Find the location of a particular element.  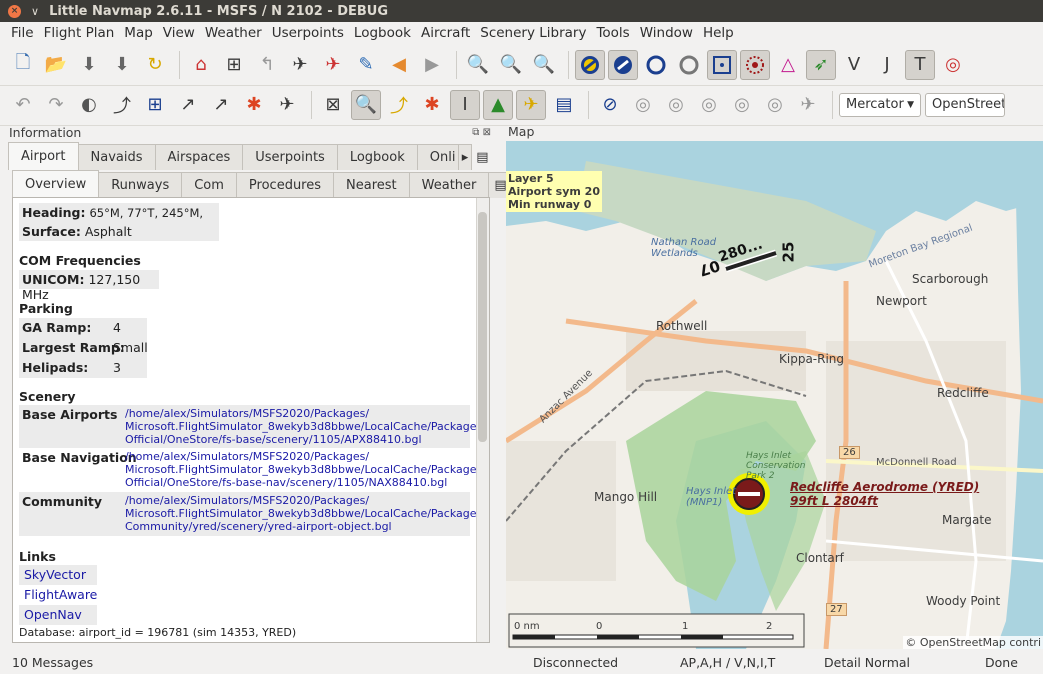

airport-info: 99ft L 2804ft is located at coordinates (834, 501).